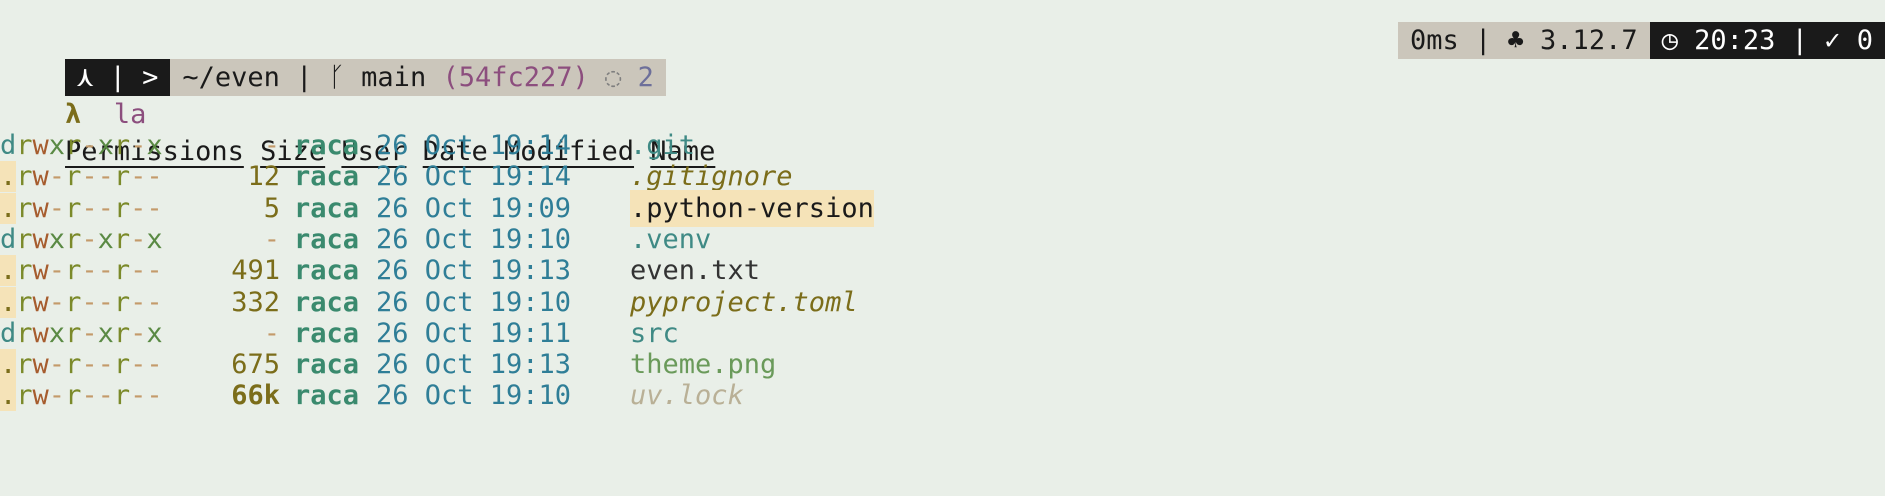 This screenshot has width=1885, height=496. What do you see at coordinates (687, 395) in the screenshot?
I see `filename-cell: uv.lock` at bounding box center [687, 395].